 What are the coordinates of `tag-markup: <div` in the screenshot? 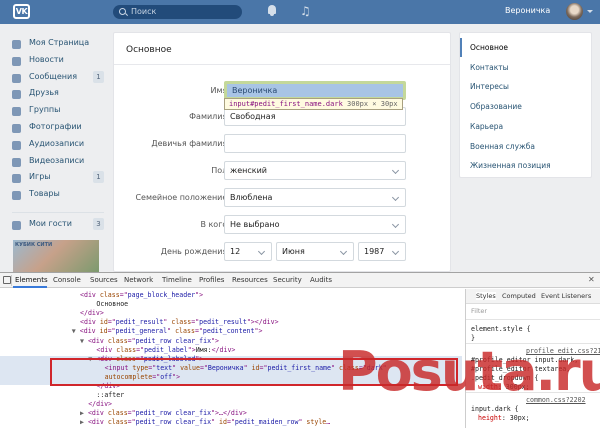 It's located at (106, 349).